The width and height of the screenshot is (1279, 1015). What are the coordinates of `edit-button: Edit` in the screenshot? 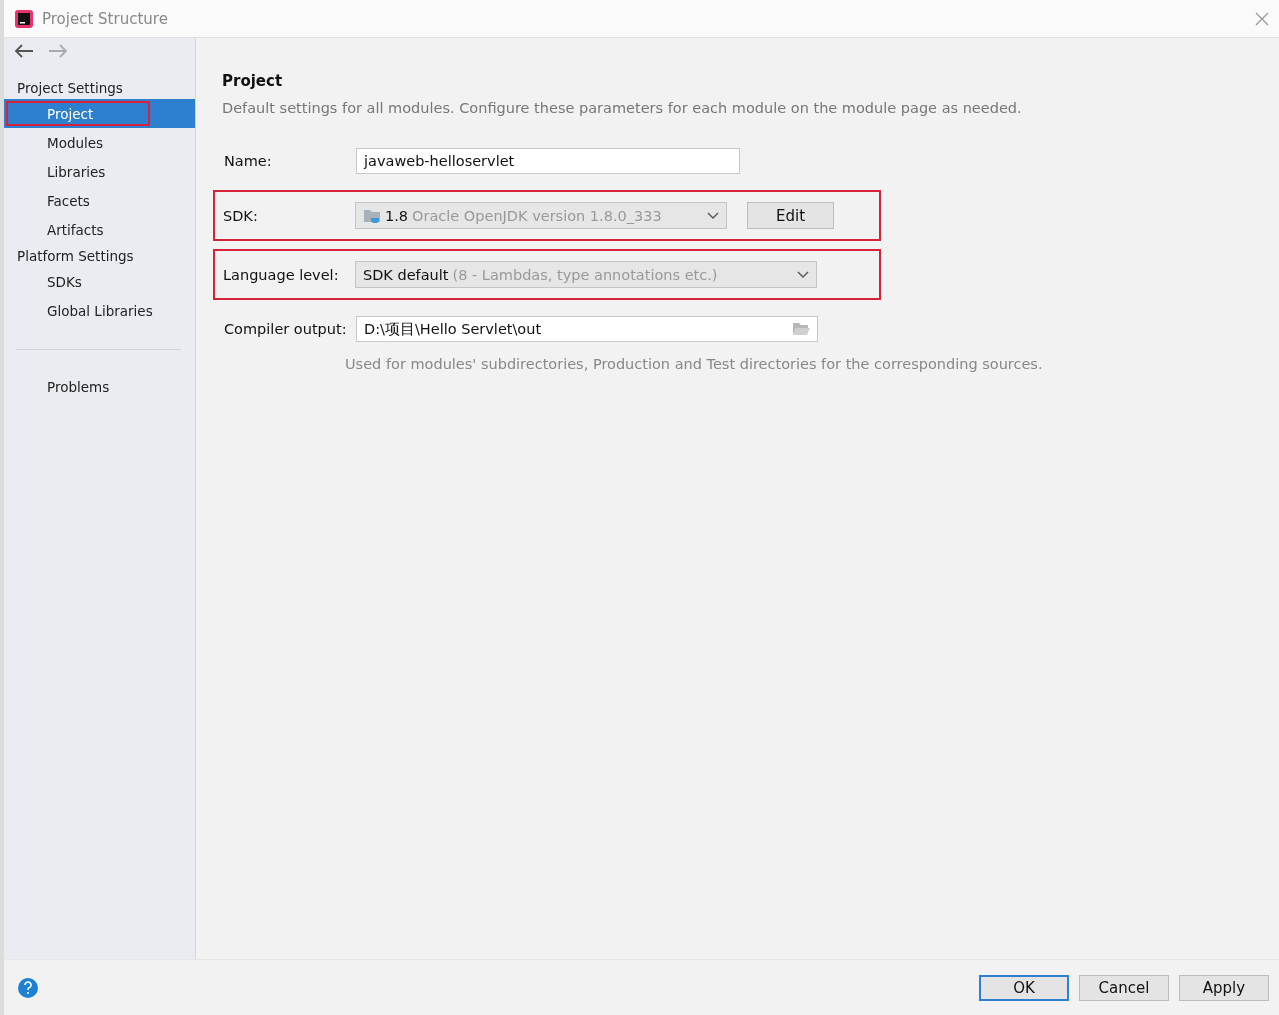 It's located at (791, 215).